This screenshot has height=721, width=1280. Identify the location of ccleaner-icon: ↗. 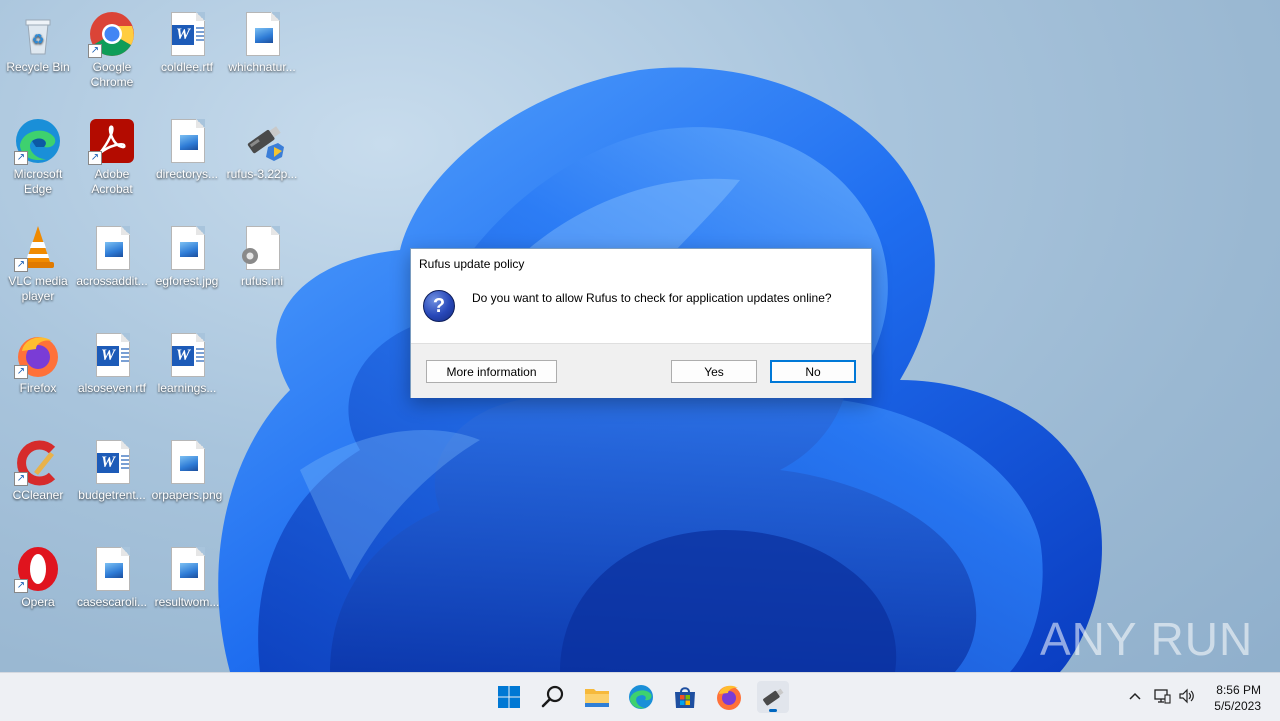
(38, 462).